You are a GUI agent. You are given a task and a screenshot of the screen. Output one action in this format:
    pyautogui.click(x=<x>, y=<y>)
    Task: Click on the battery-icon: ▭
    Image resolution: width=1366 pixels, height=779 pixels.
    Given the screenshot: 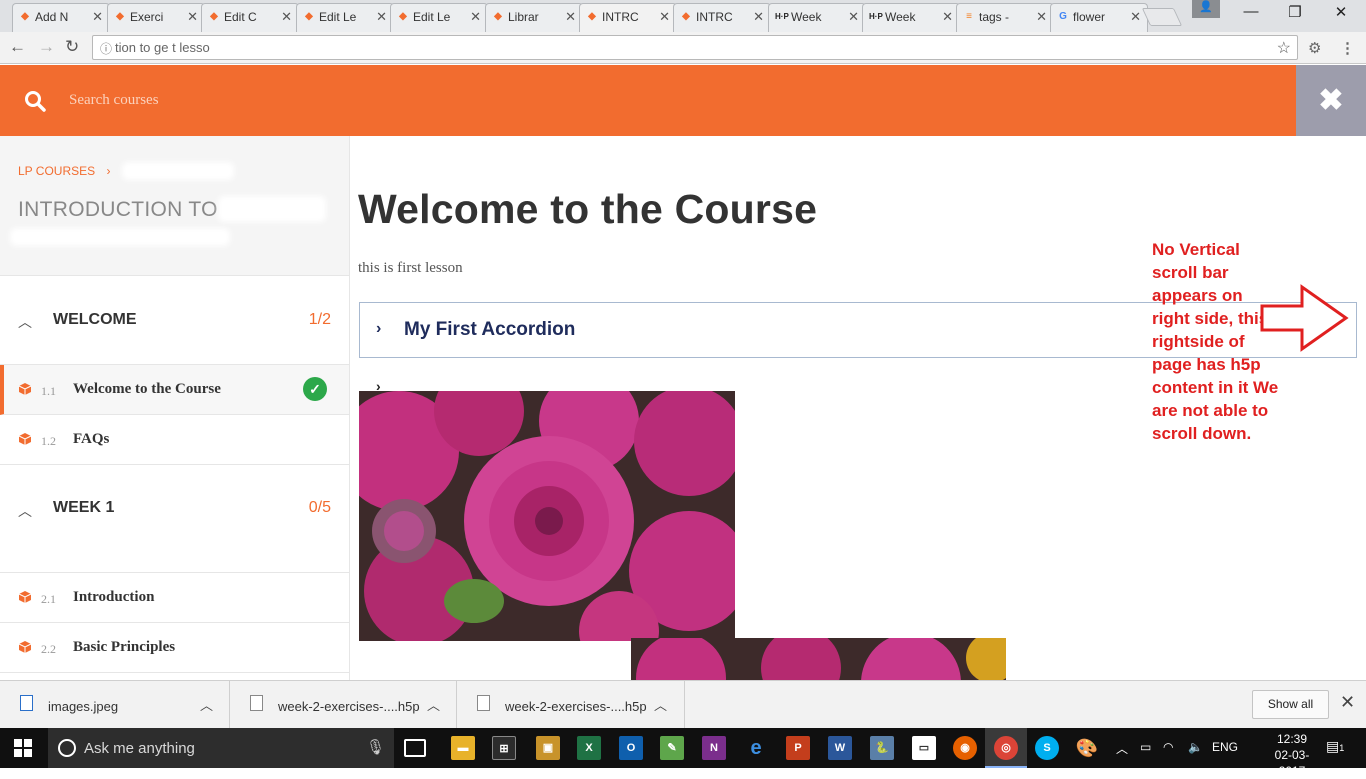 What is the action you would take?
    pyautogui.click(x=1145, y=747)
    